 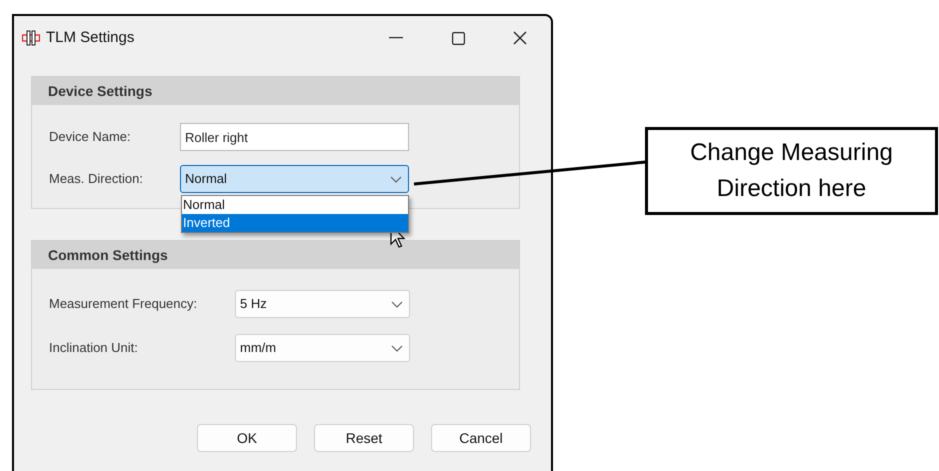 What do you see at coordinates (94, 348) in the screenshot?
I see `field-label: Inclination Unit:` at bounding box center [94, 348].